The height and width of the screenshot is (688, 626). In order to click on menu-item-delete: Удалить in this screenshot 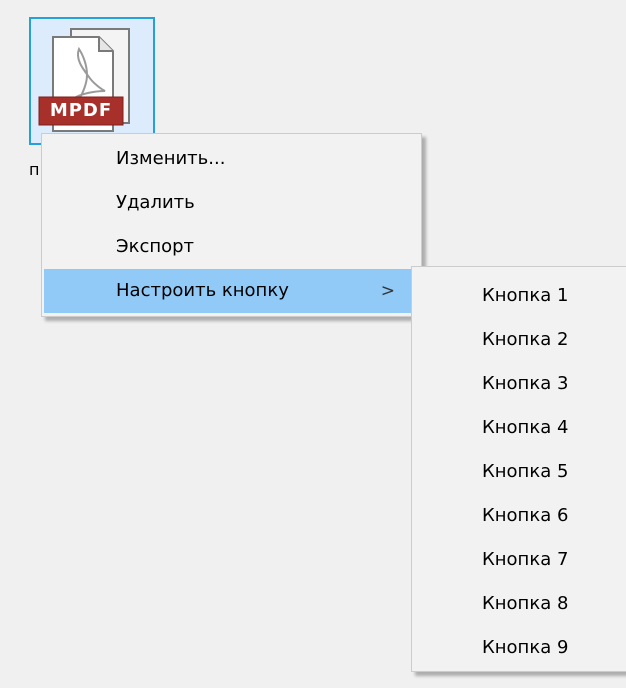, I will do `click(231, 203)`.